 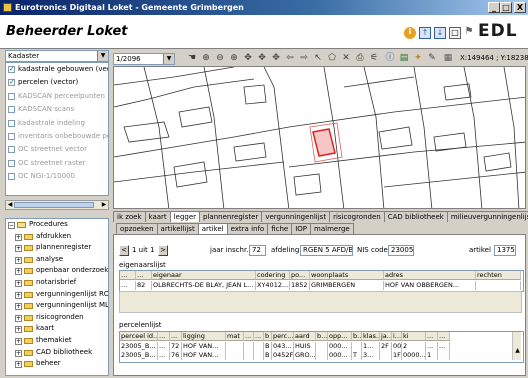 What do you see at coordinates (177, 228) in the screenshot?
I see `sub-tab: artikellijst` at bounding box center [177, 228].